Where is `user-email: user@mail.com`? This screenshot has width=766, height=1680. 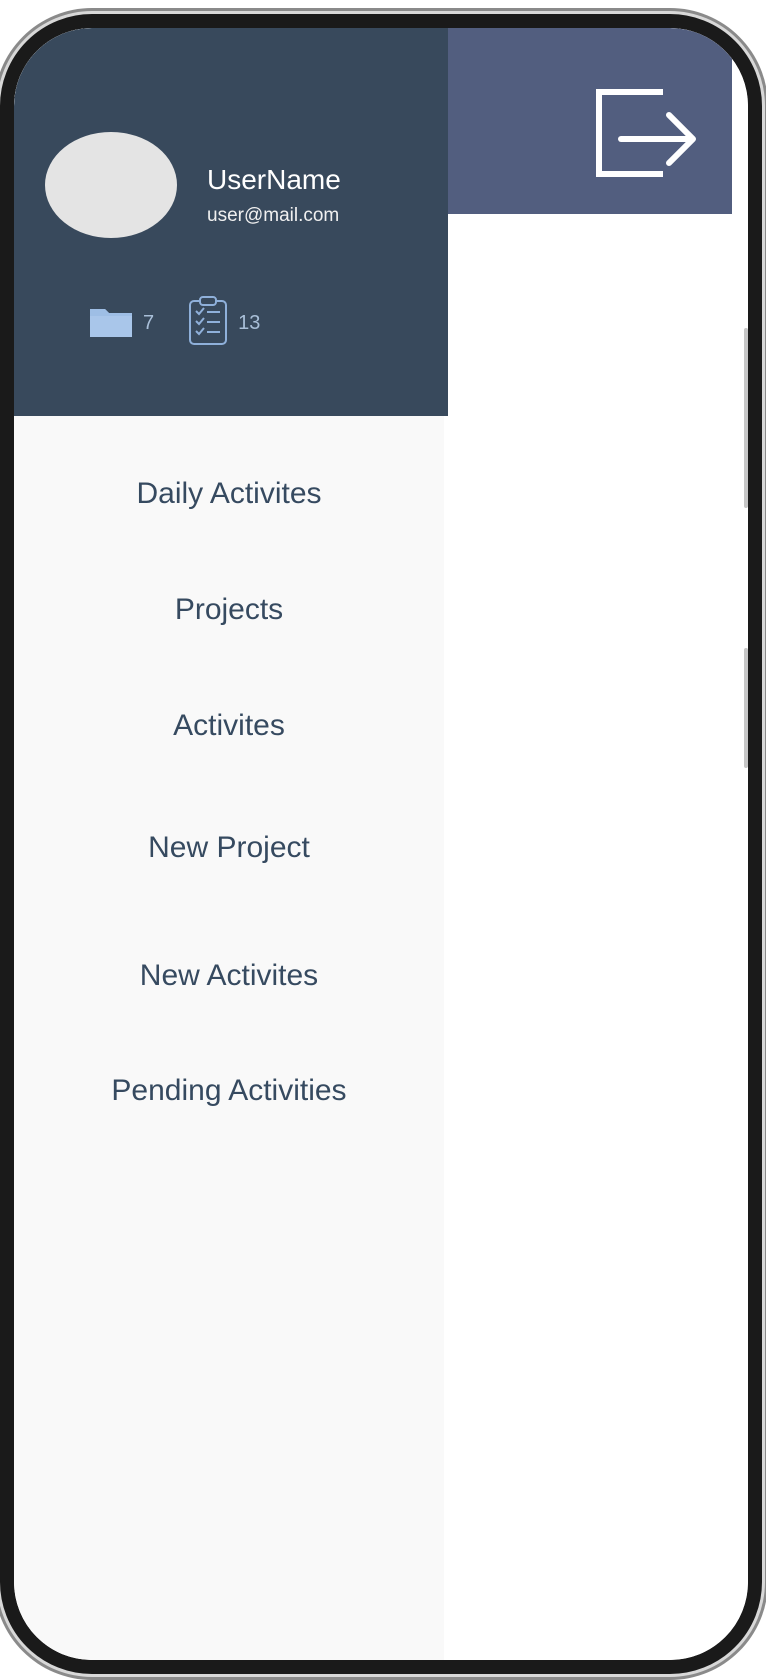 user-email: user@mail.com is located at coordinates (273, 215).